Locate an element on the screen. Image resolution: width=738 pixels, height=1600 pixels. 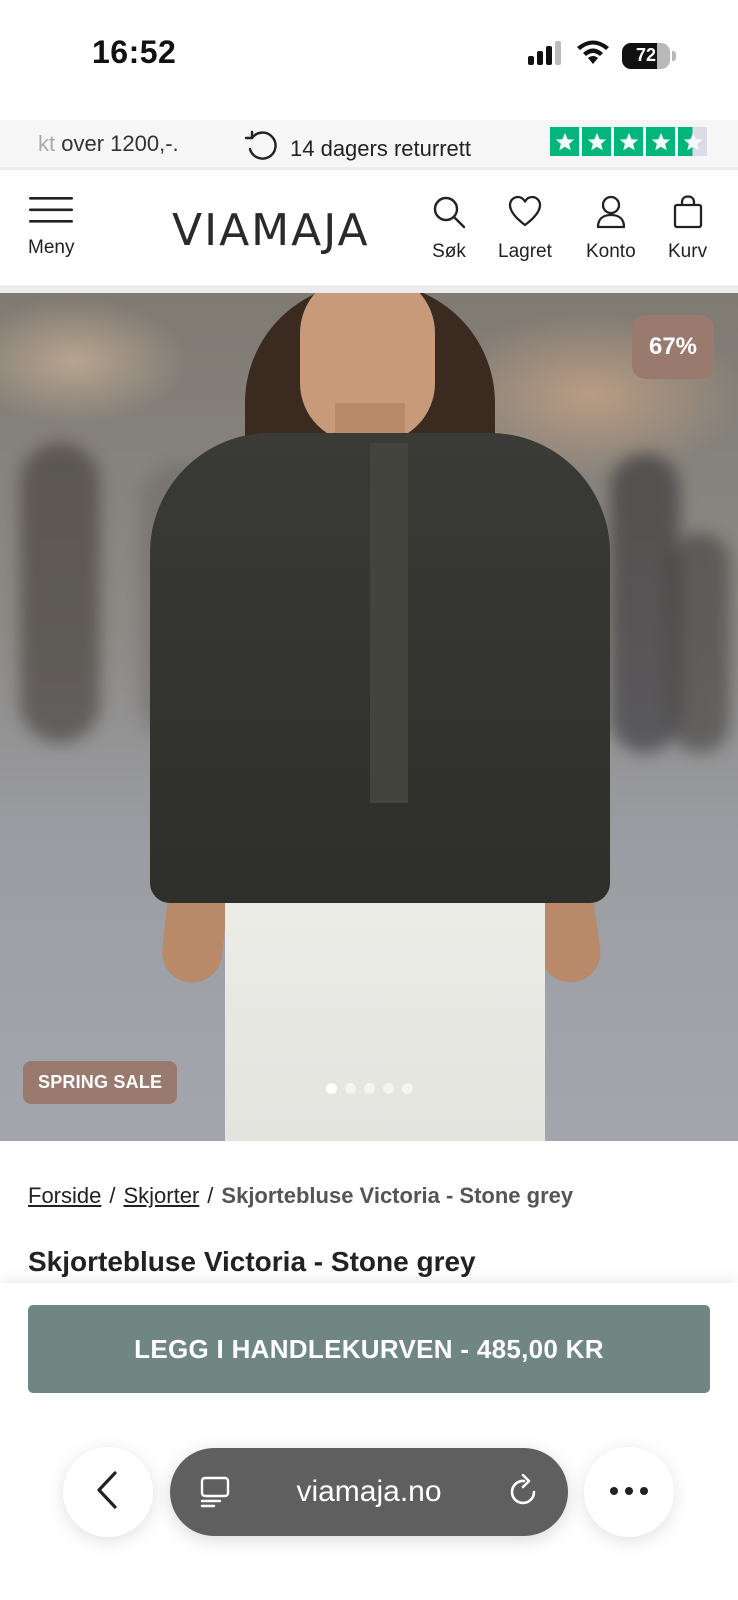
product-title: Skjortebluse Victoria - Stone grey is located at coordinates (252, 1261).